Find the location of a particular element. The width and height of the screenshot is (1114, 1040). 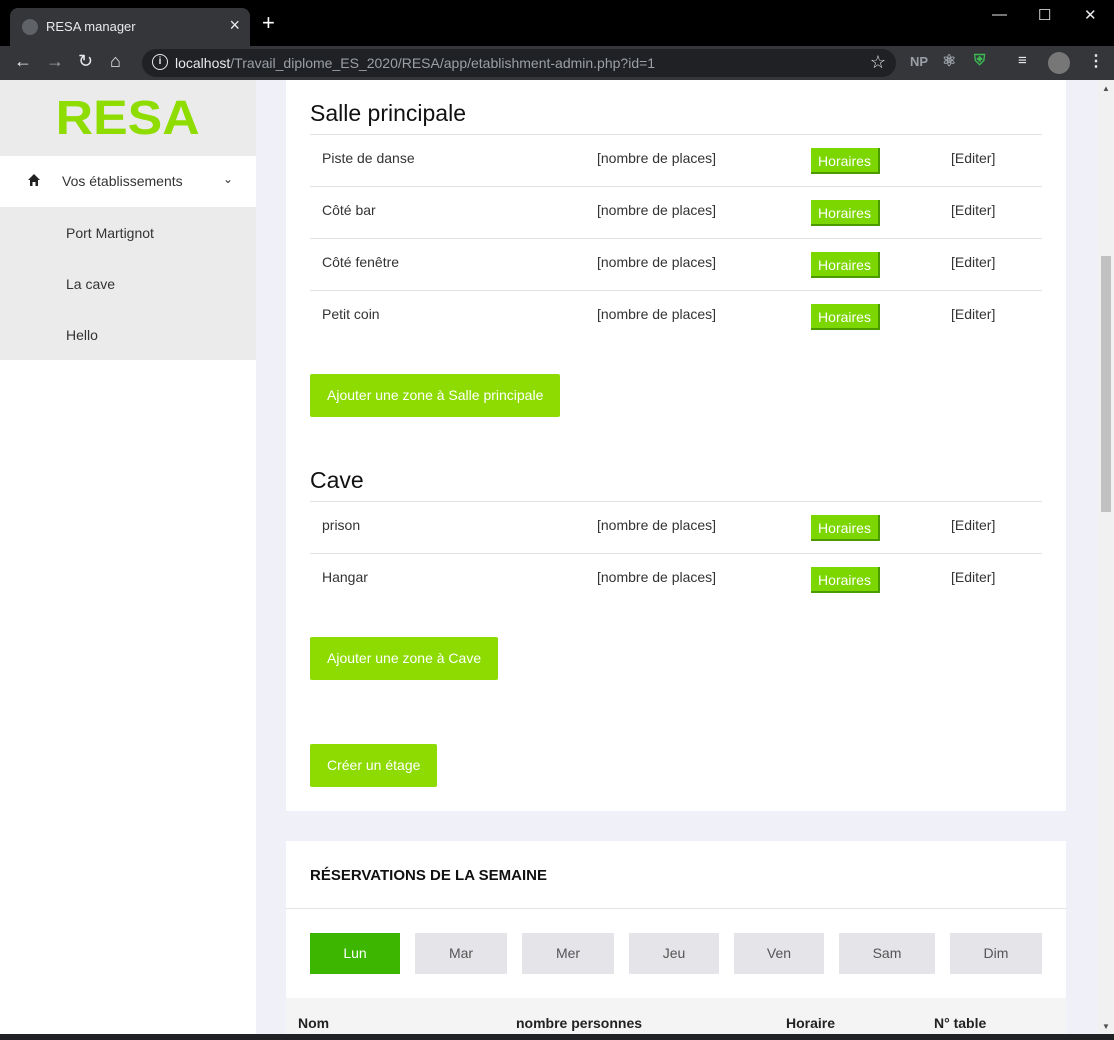

bookmark-star-icon: ☆ is located at coordinates (878, 62).